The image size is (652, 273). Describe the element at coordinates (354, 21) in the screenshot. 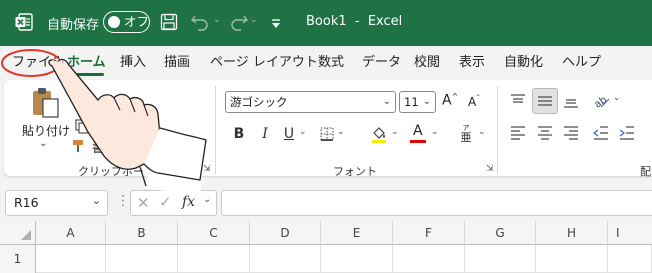

I see `document-title: Book1 - Excel` at that location.